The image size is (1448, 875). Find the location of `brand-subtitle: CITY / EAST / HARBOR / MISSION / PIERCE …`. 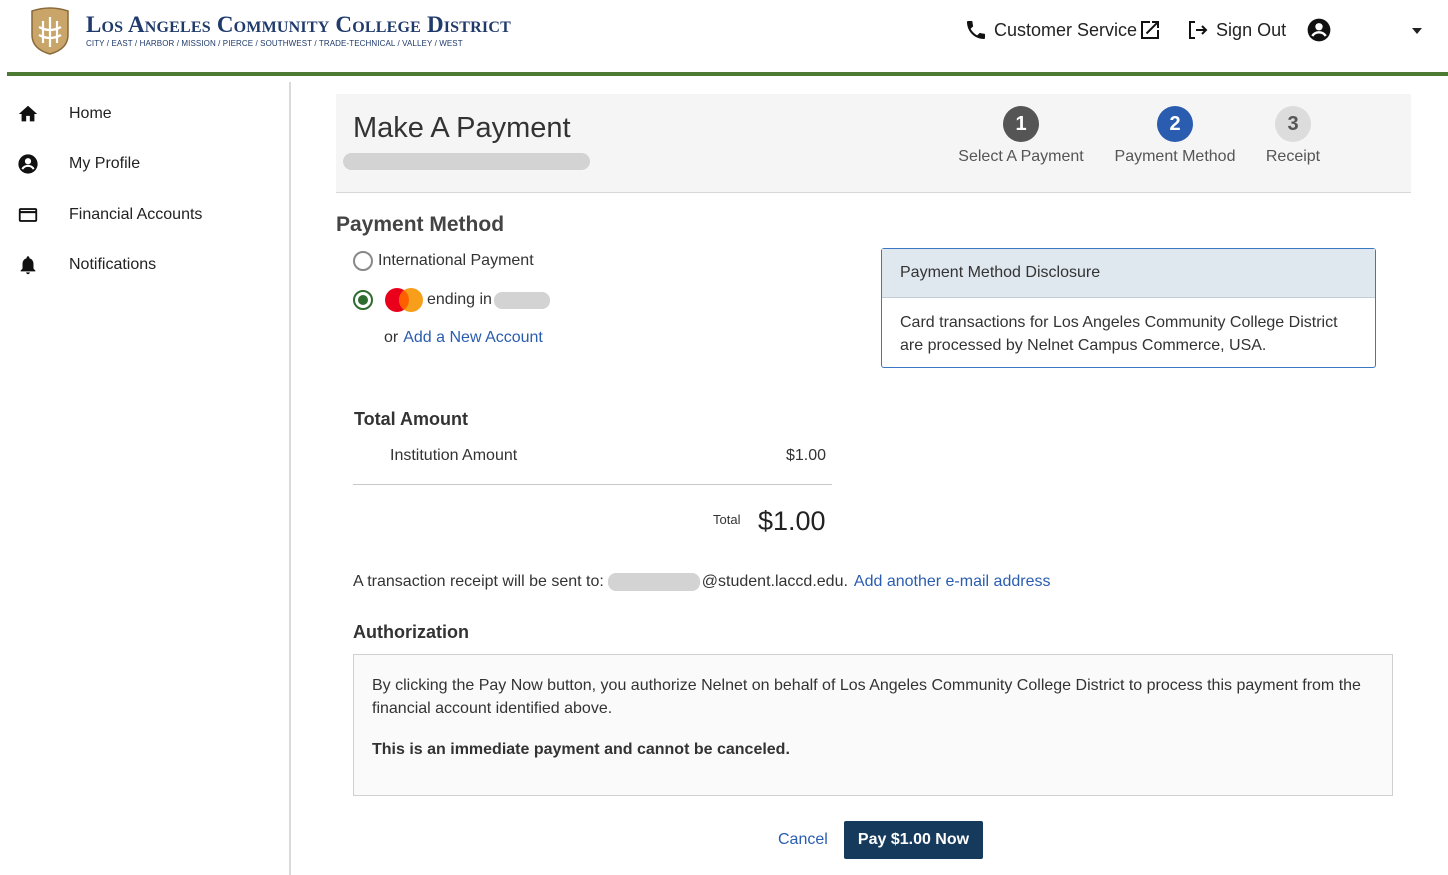

brand-subtitle: CITY / EAST / HARBOR / MISSION / PIERCE … is located at coordinates (274, 43).